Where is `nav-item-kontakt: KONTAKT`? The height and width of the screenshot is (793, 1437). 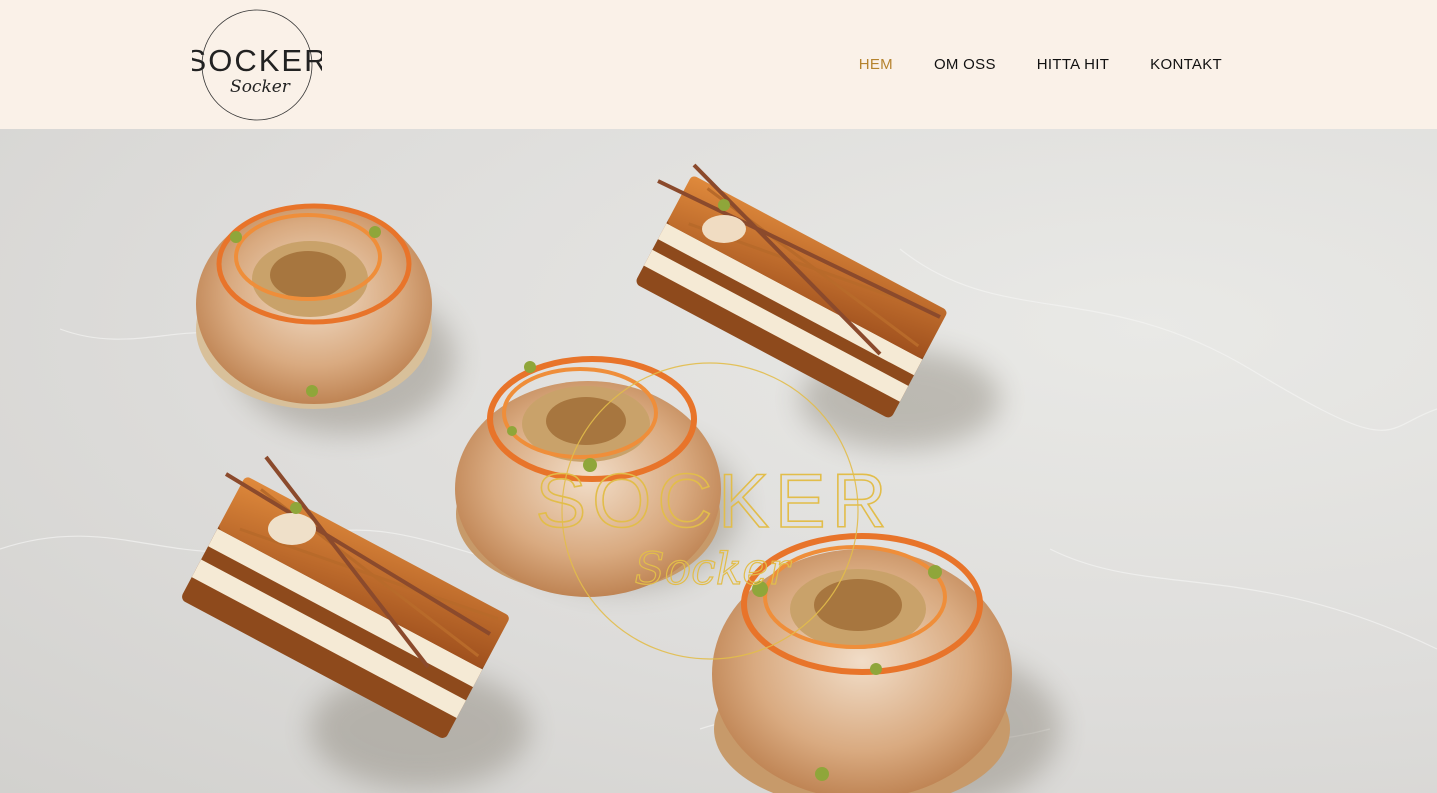
nav-item-kontakt: KONTAKT is located at coordinates (1186, 64).